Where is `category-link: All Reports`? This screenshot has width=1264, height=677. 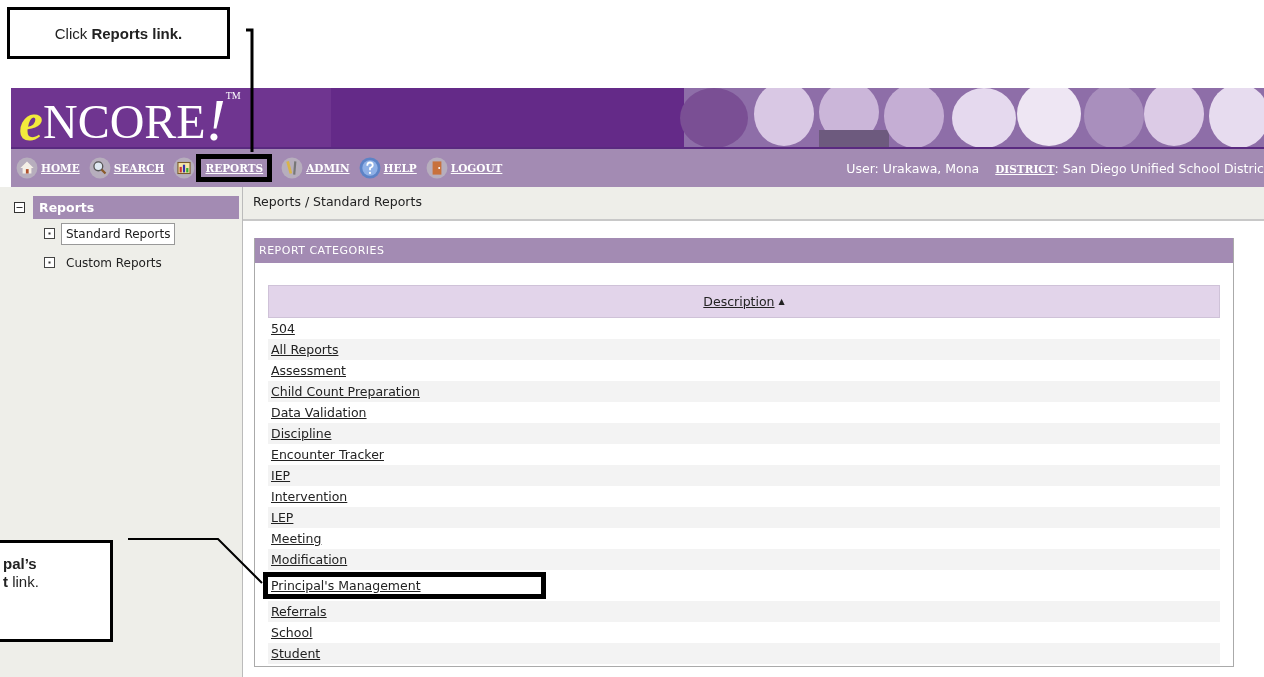
category-link: All Reports is located at coordinates (305, 349).